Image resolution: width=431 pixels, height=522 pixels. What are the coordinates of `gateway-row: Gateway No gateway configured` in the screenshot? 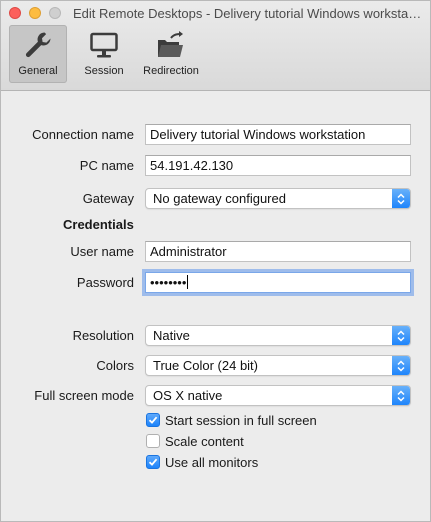 It's located at (216, 199).